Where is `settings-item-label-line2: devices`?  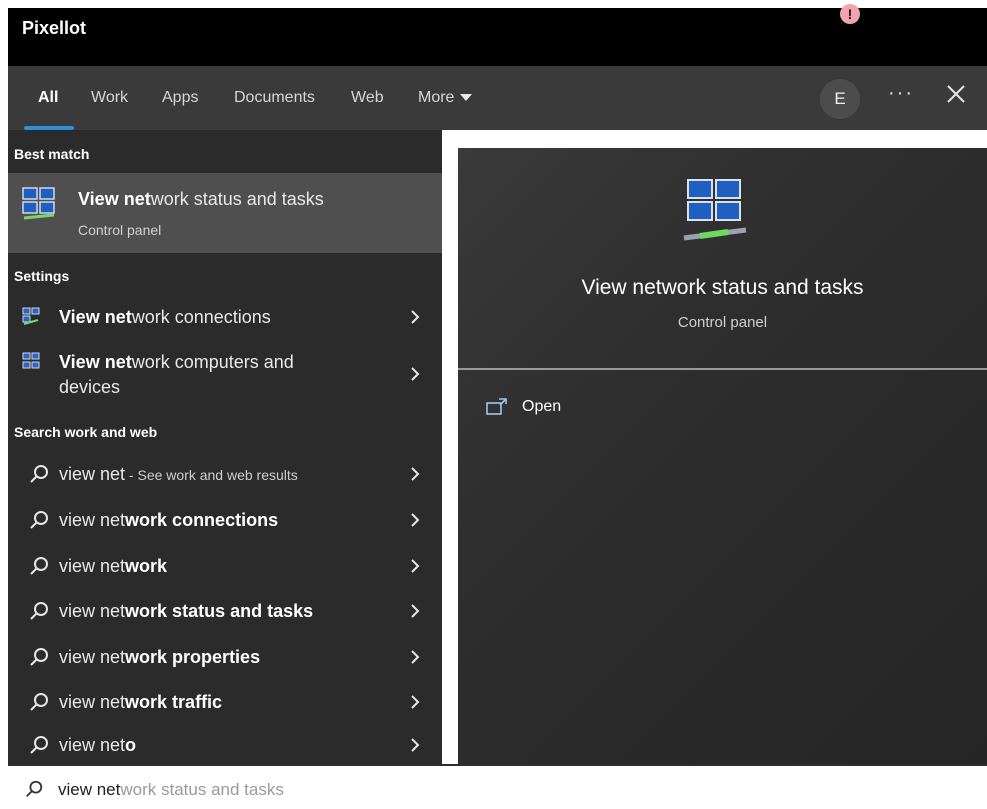 settings-item-label-line2: devices is located at coordinates (90, 387).